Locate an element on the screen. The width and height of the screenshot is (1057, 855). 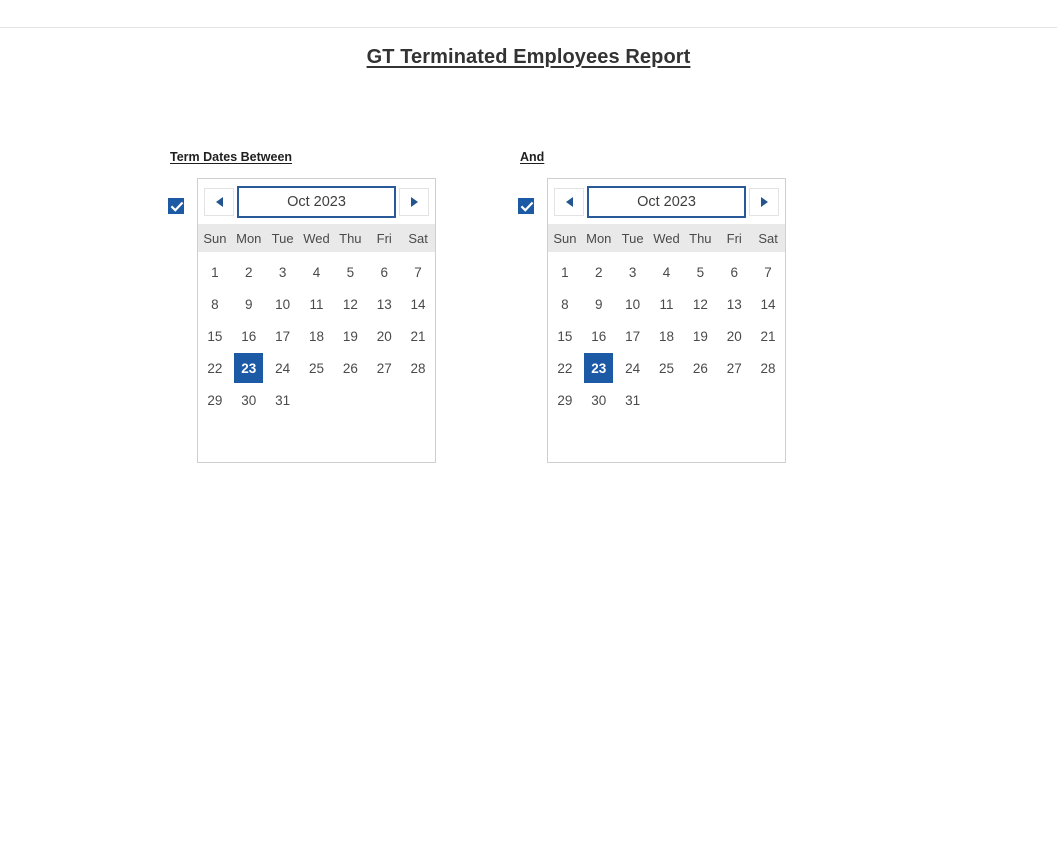
day-number: 13 is located at coordinates (384, 304).